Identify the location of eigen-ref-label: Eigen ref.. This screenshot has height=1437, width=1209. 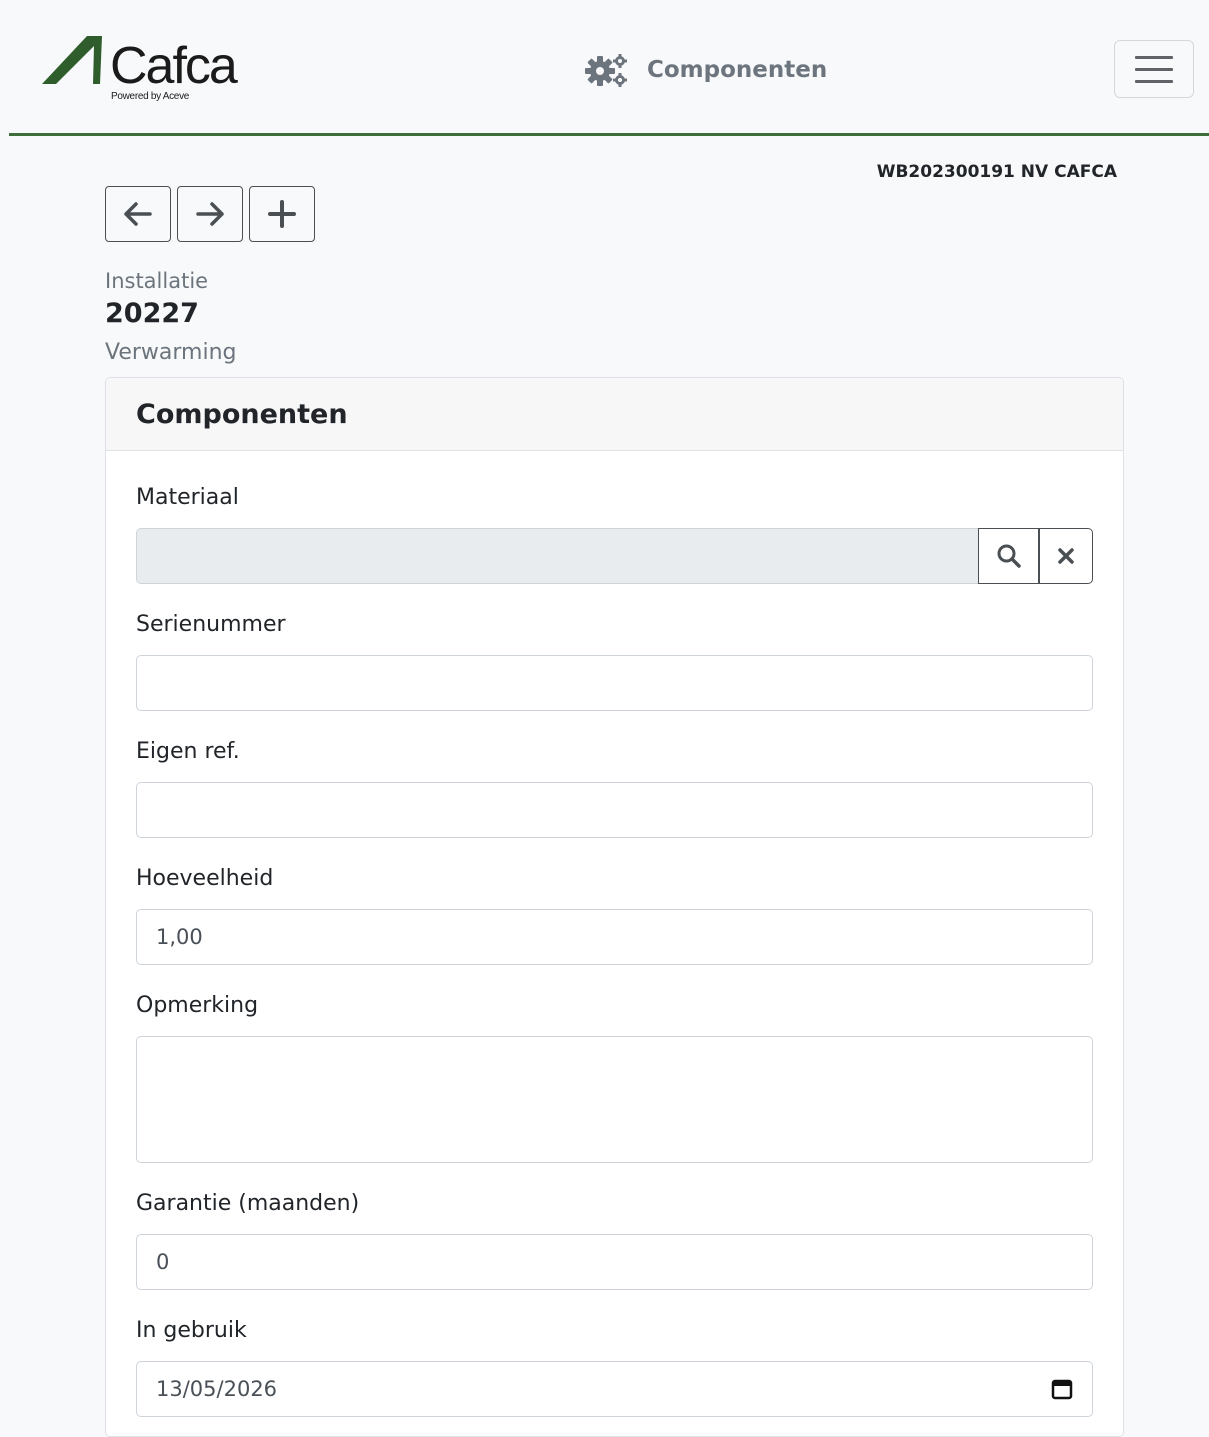
(188, 751).